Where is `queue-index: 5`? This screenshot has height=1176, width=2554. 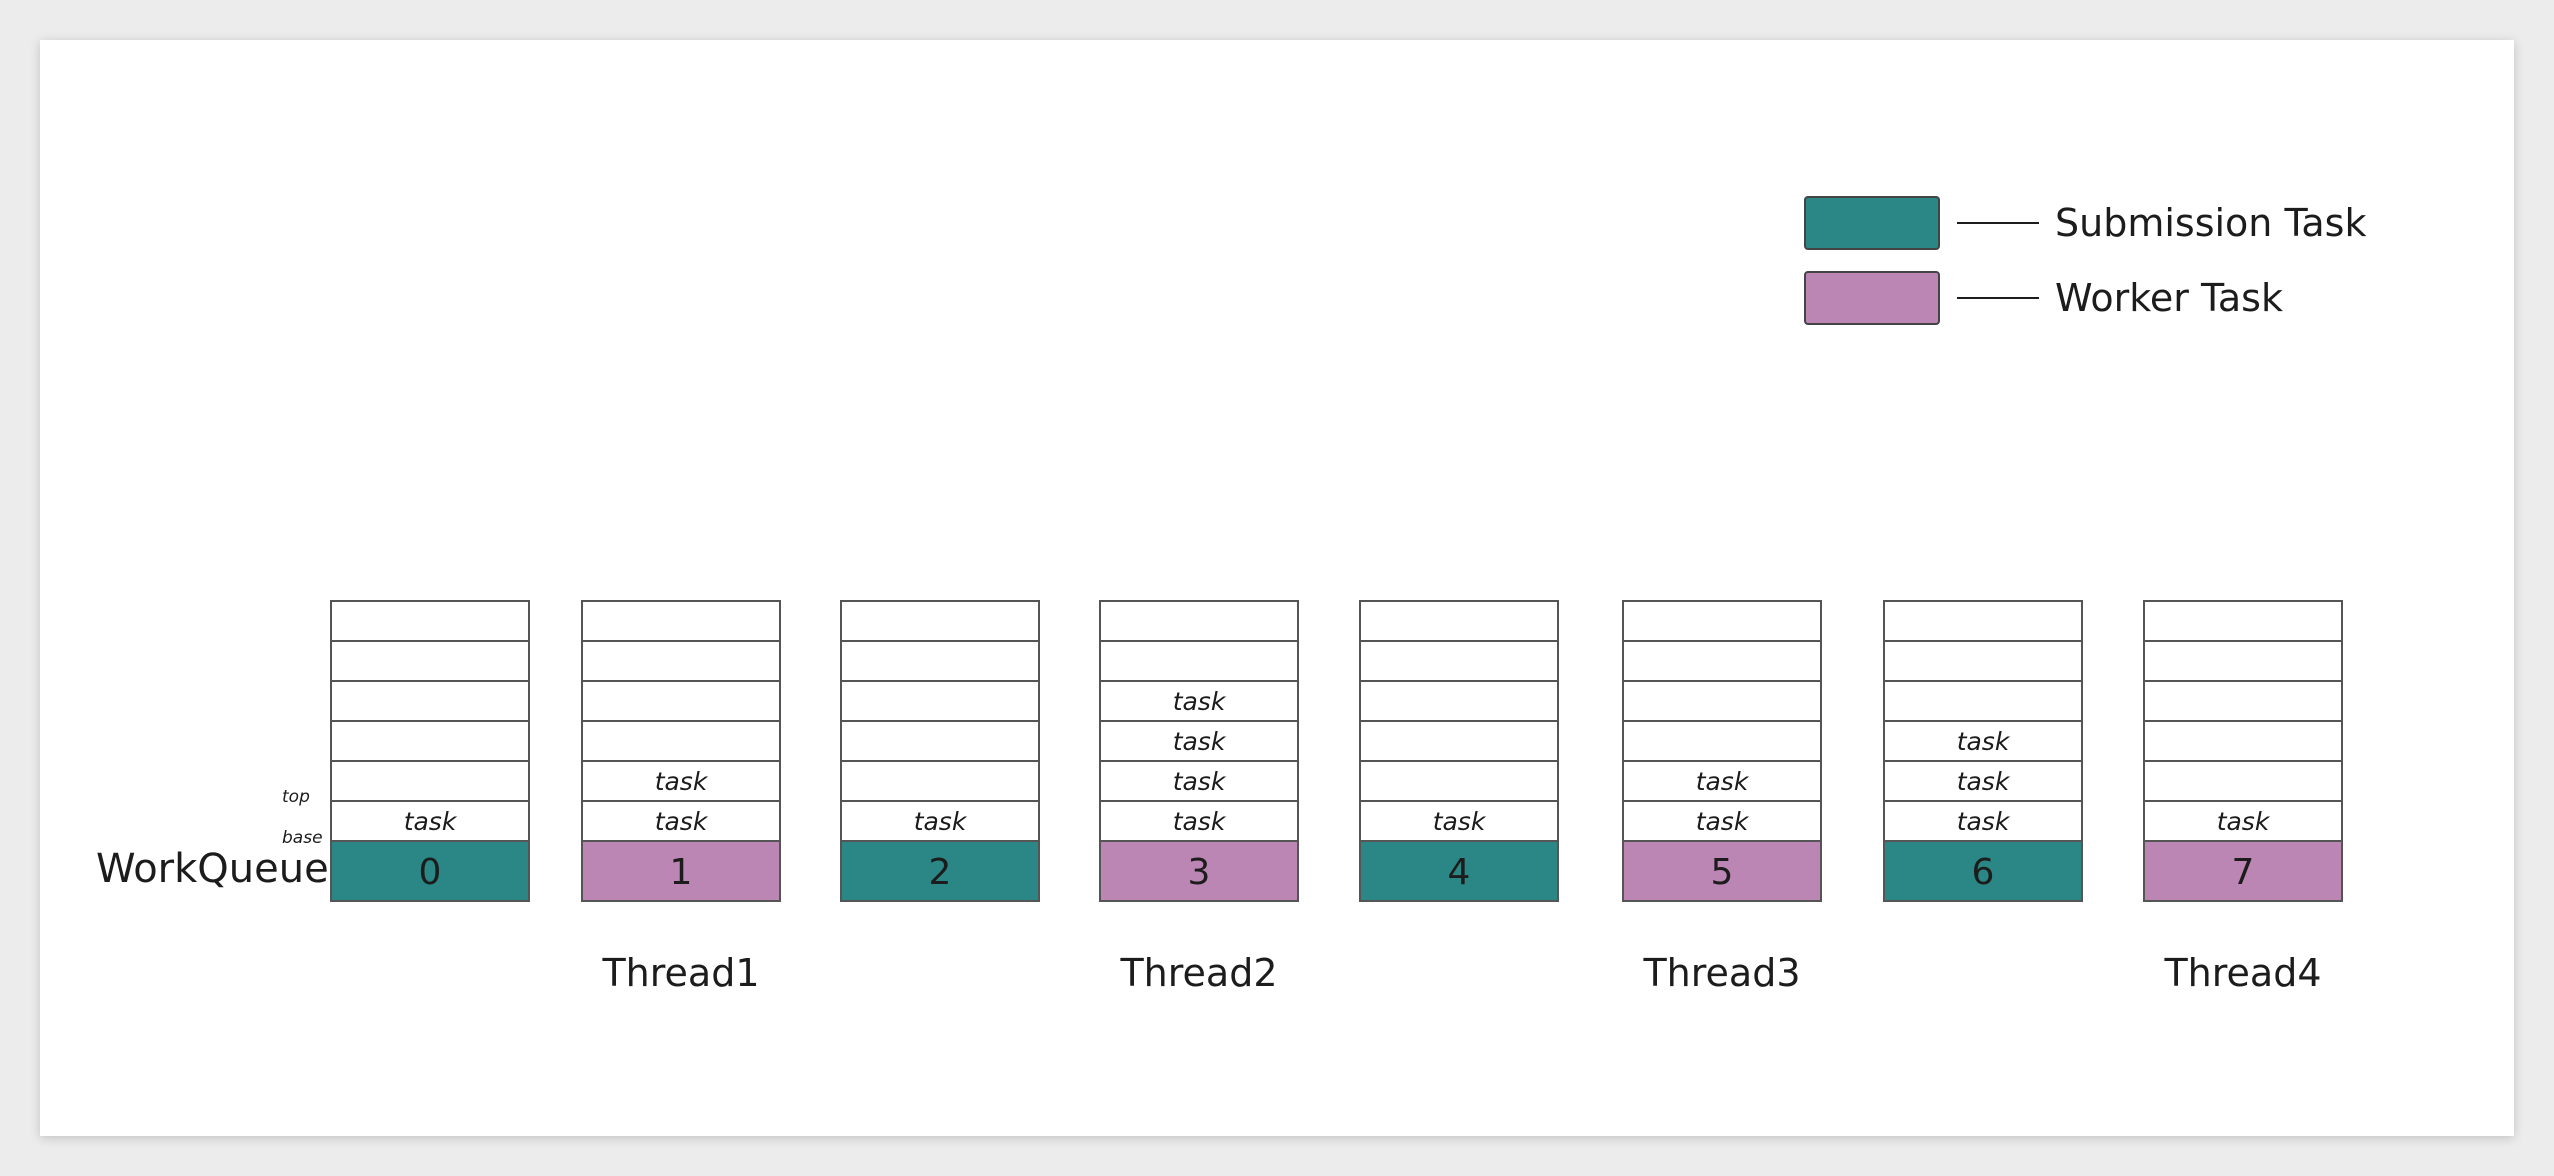 queue-index: 5 is located at coordinates (1722, 872).